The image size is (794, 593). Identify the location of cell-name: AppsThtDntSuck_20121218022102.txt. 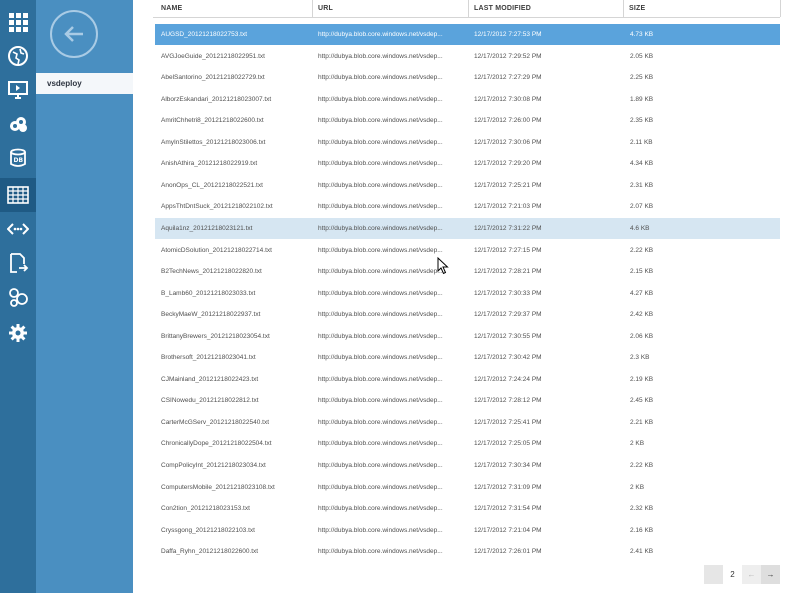
(217, 207).